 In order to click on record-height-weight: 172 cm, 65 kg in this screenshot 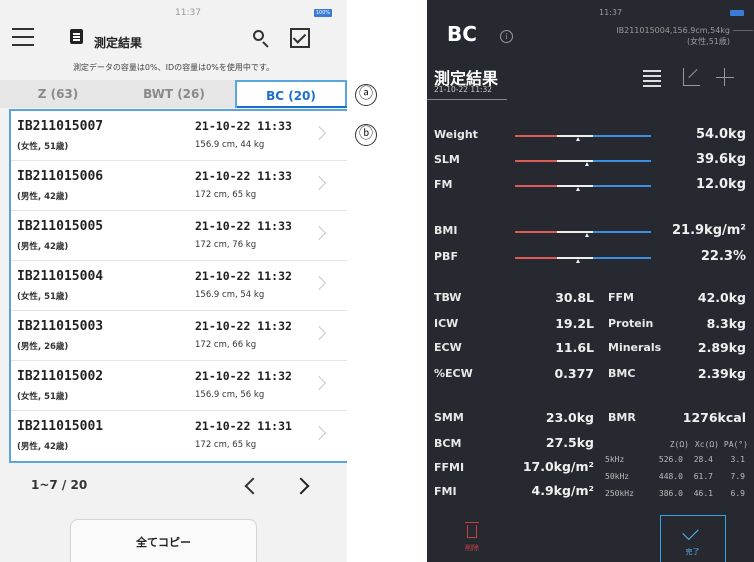, I will do `click(226, 445)`.